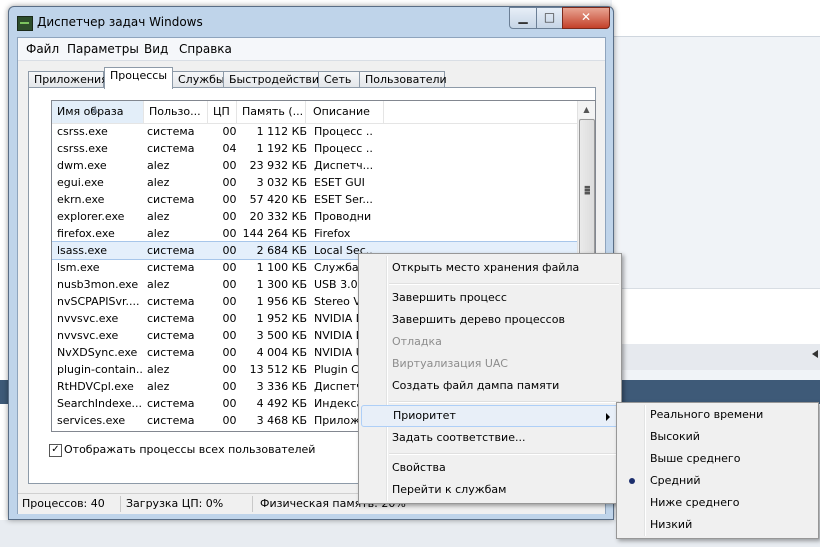 The height and width of the screenshot is (547, 820). I want to click on priority-above-normal: Выше среднего, so click(717, 459).